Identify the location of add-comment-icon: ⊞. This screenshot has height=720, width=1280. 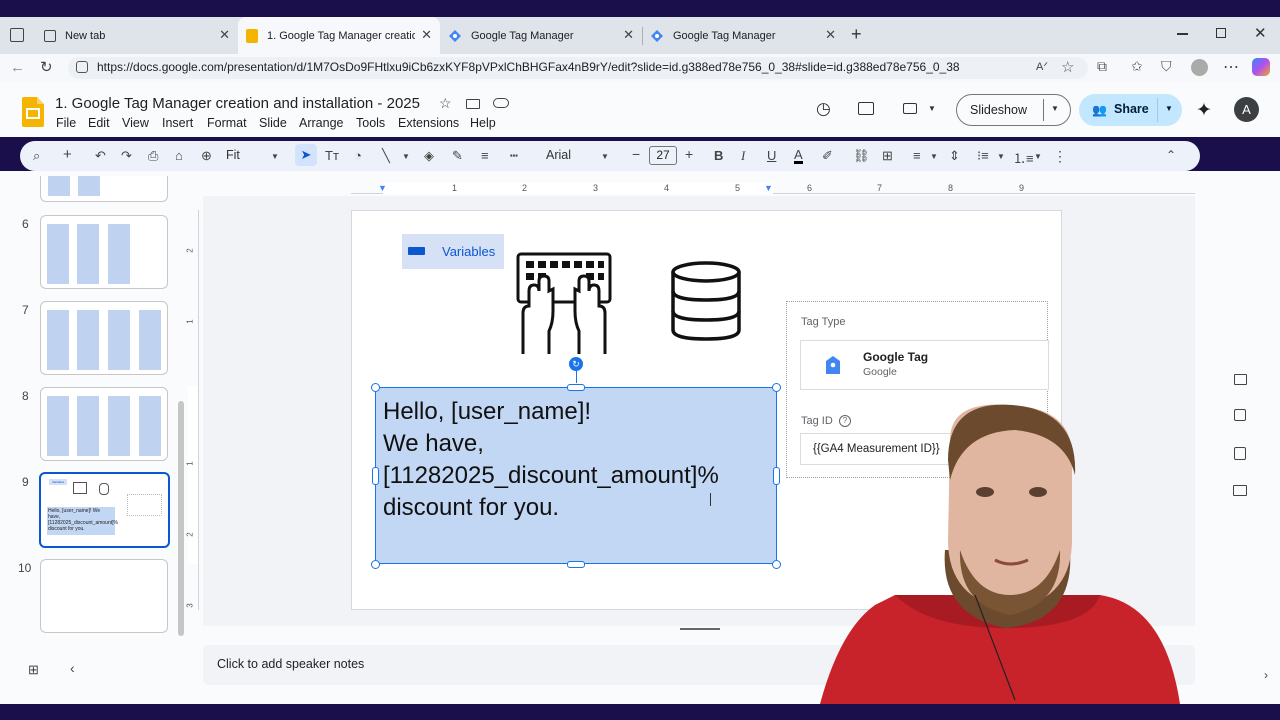
(887, 156).